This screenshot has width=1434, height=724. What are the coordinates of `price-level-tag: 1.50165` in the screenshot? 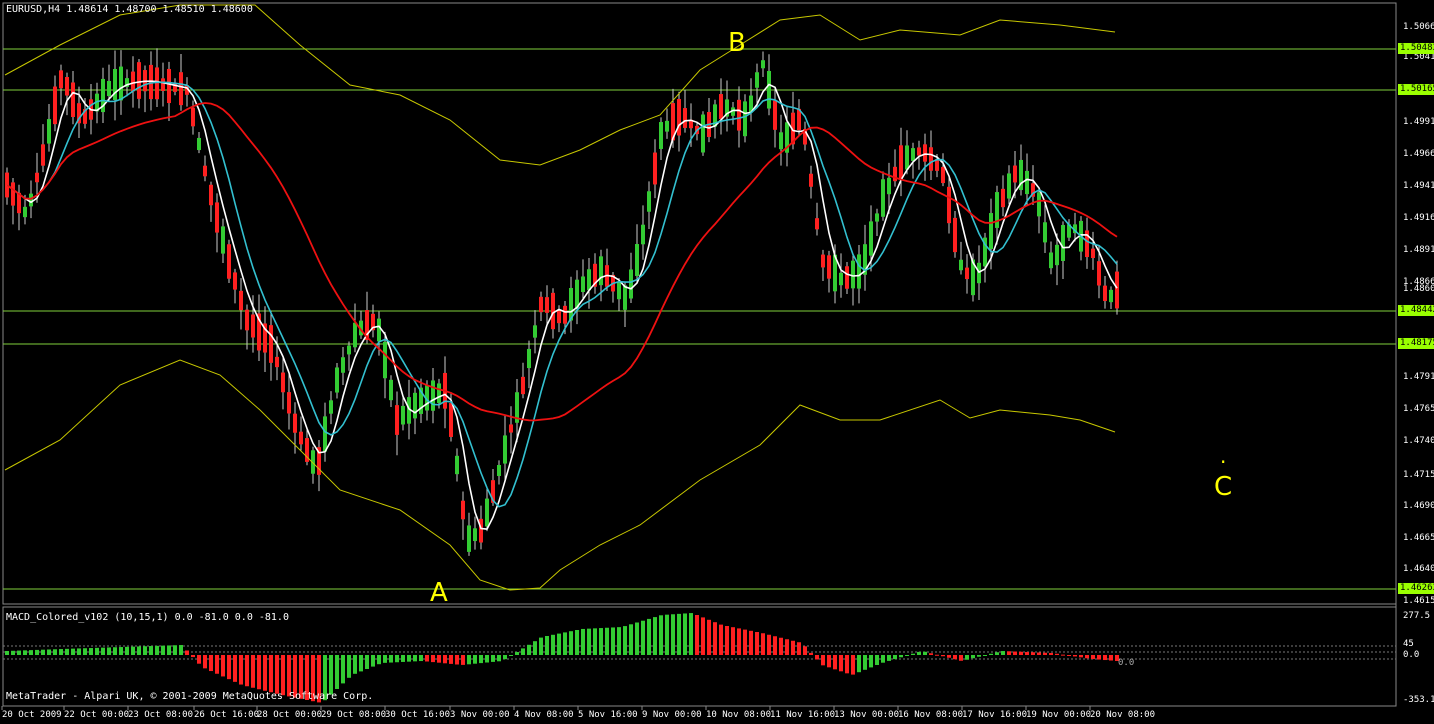 It's located at (1416, 89).